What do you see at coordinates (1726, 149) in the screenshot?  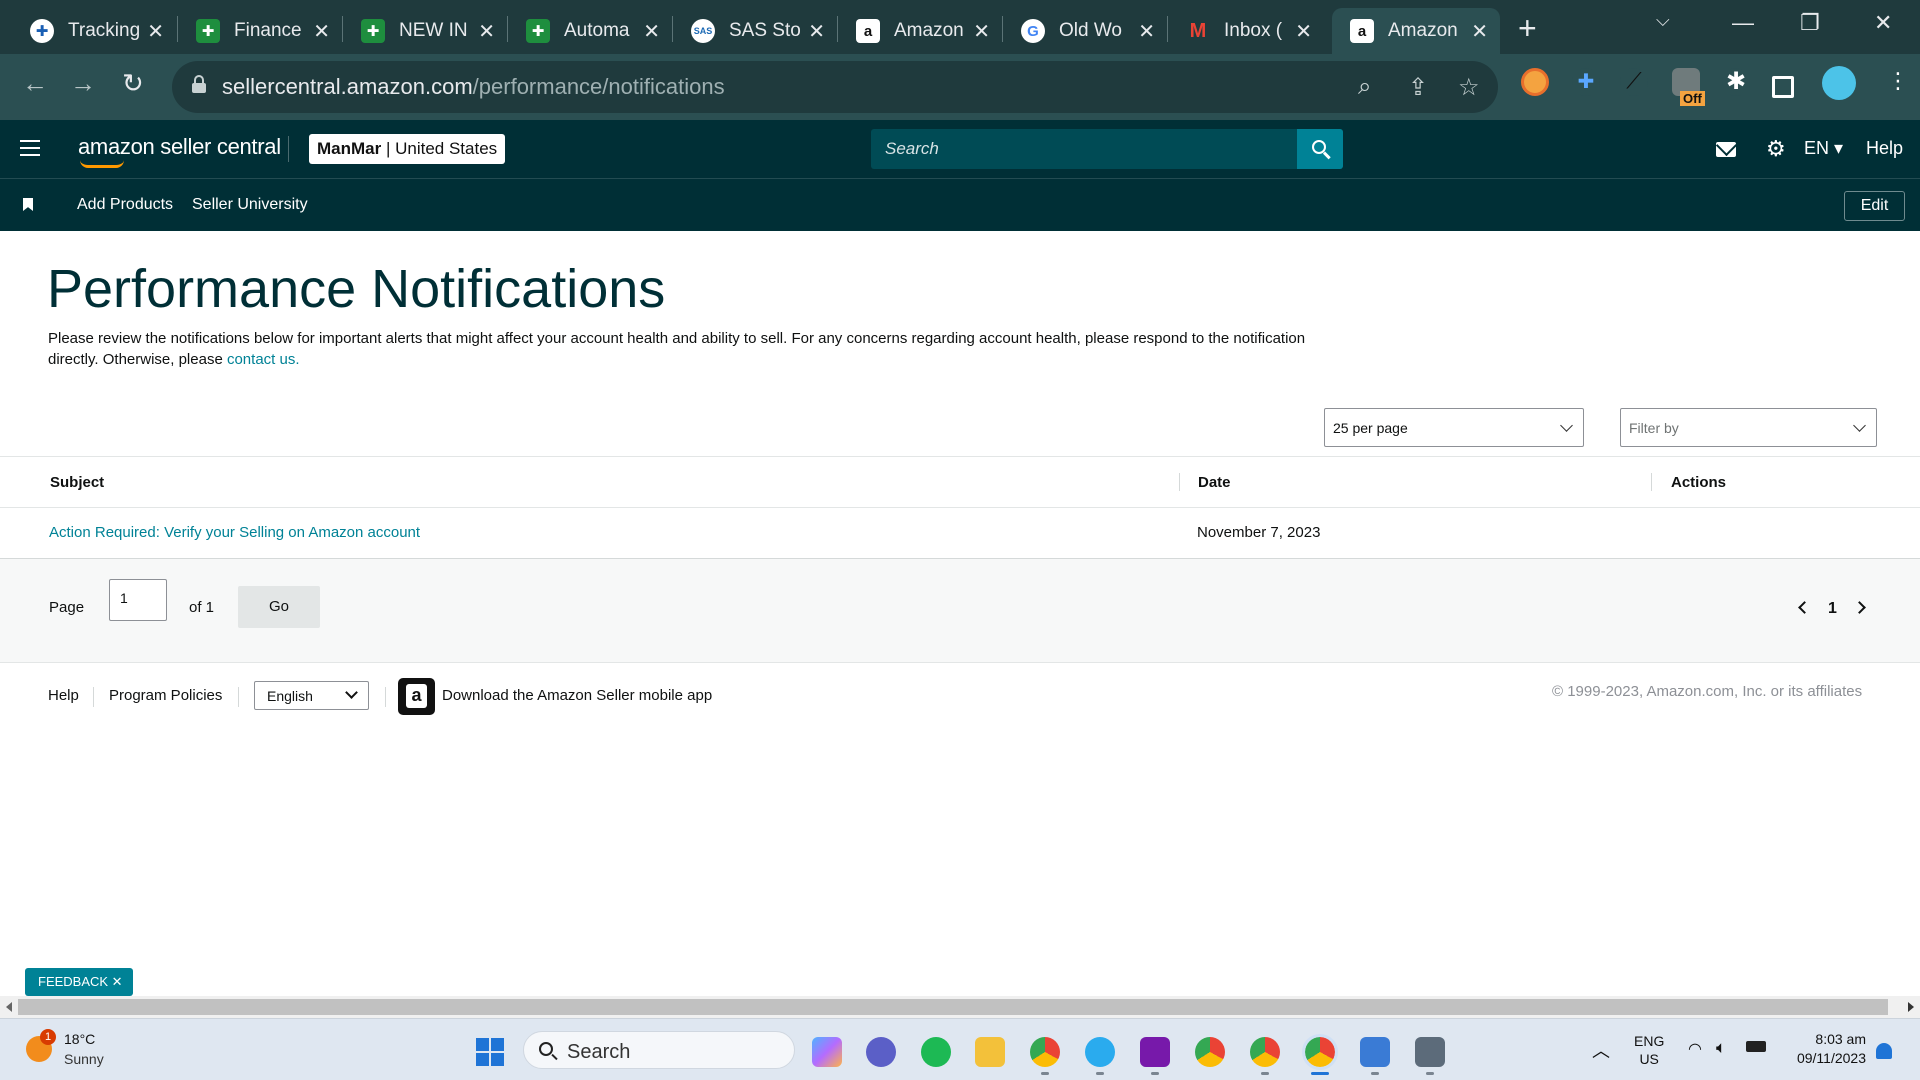 I see `mail-icon` at bounding box center [1726, 149].